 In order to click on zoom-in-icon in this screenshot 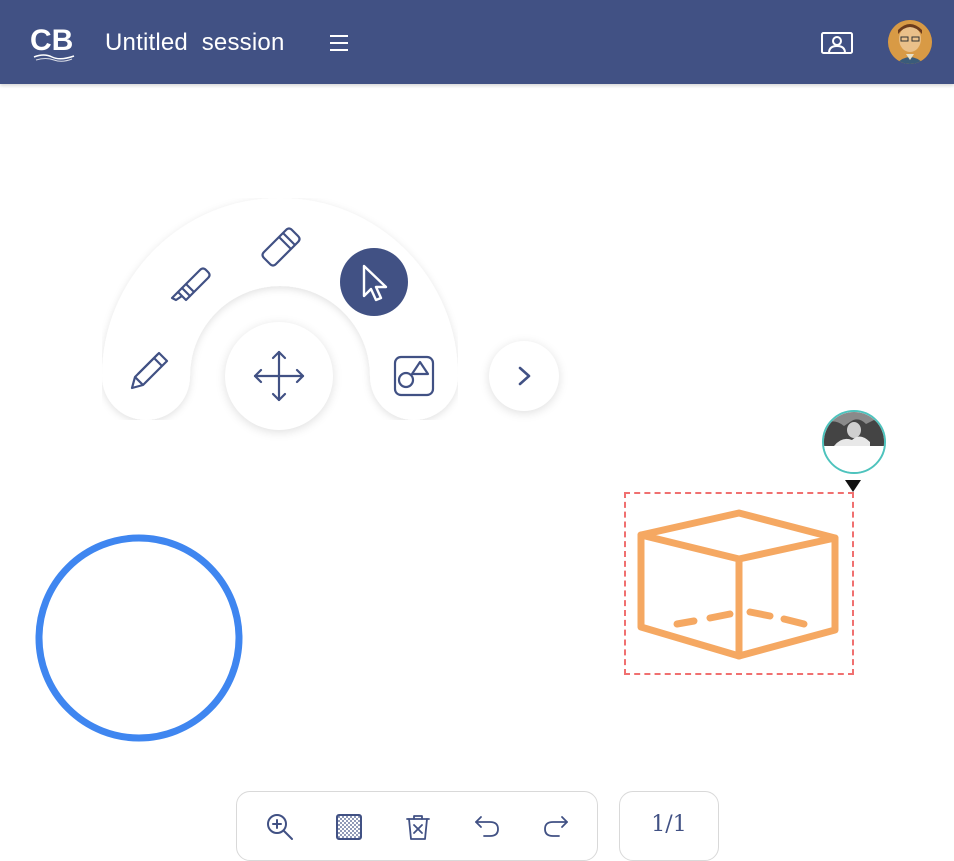, I will do `click(280, 827)`.